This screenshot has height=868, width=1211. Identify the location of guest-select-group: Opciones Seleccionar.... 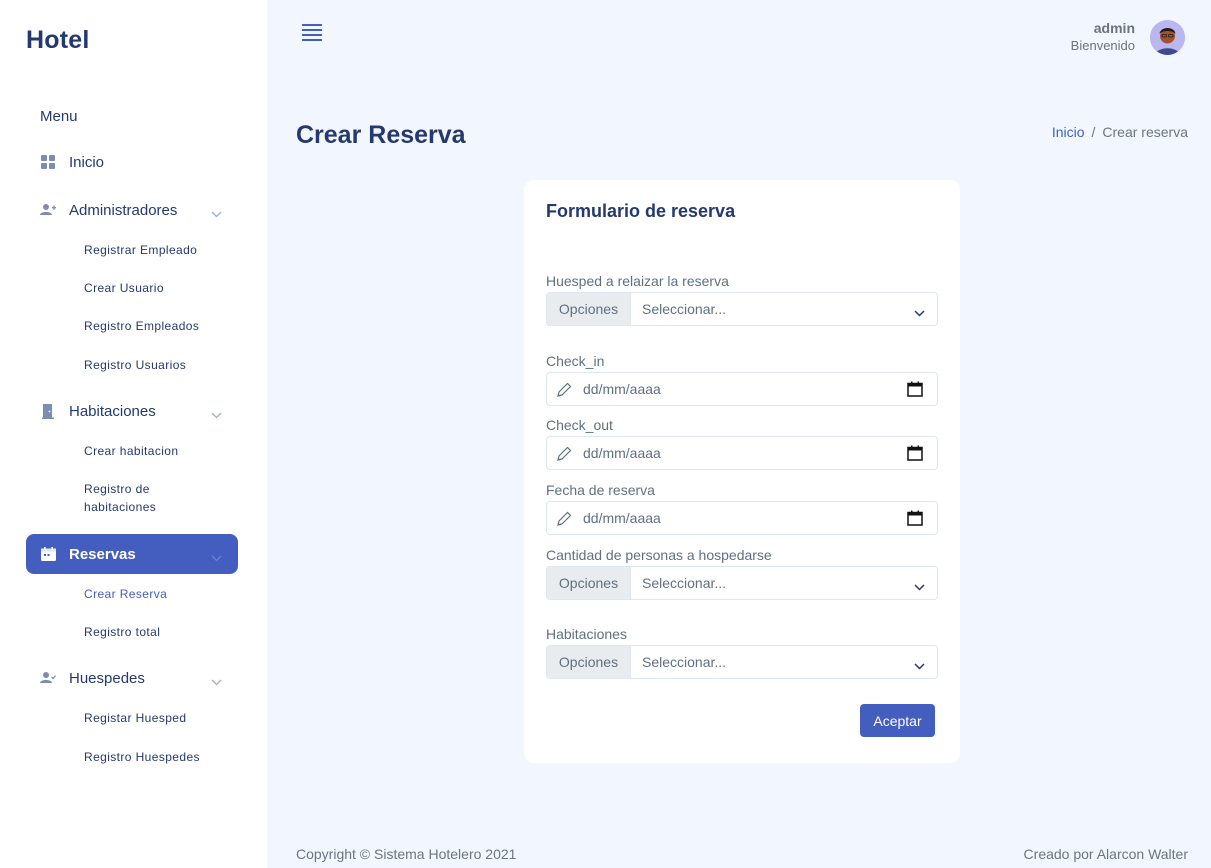
(742, 309).